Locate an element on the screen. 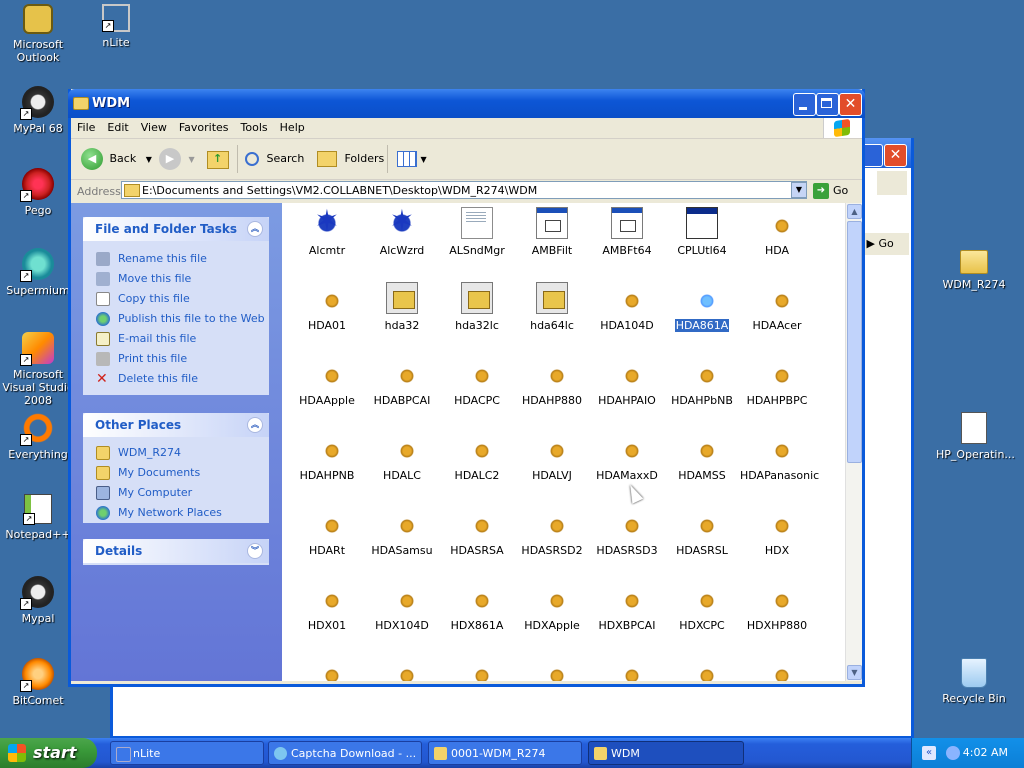 The height and width of the screenshot is (768, 1024). file-item: HDACPC is located at coordinates (477, 382).